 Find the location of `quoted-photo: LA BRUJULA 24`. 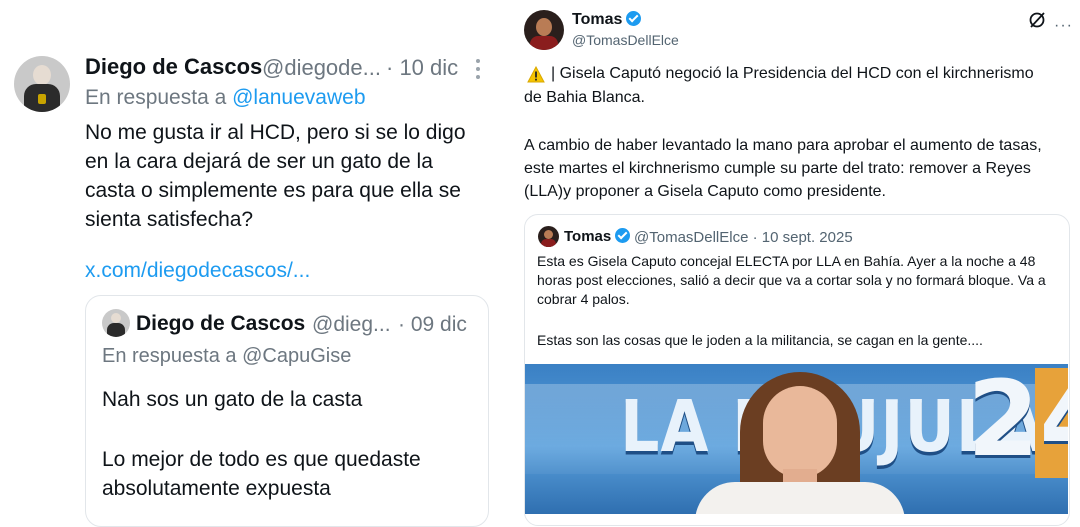

quoted-photo: LA BRUJULA 24 is located at coordinates (796, 439).